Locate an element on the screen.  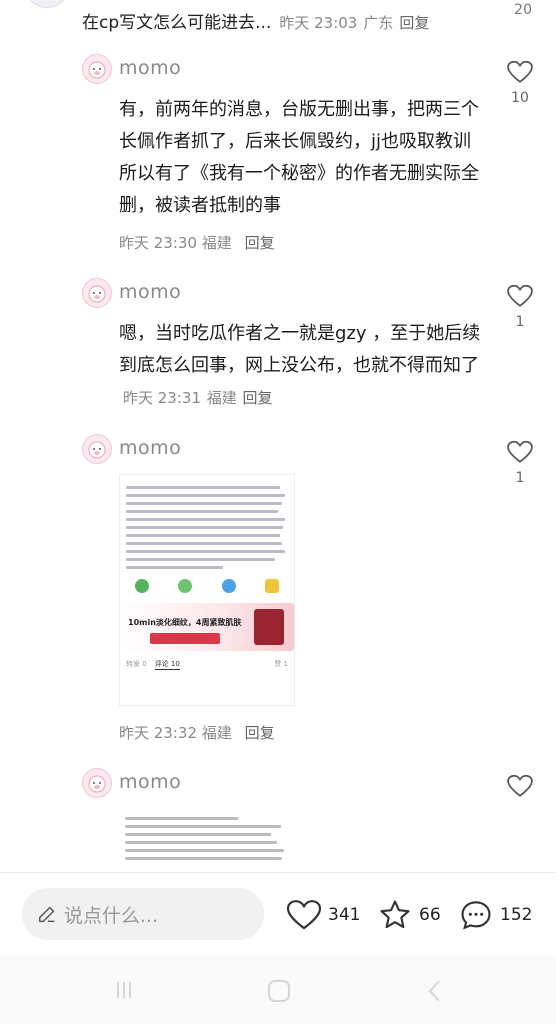
qq-icon is located at coordinates (228, 586).